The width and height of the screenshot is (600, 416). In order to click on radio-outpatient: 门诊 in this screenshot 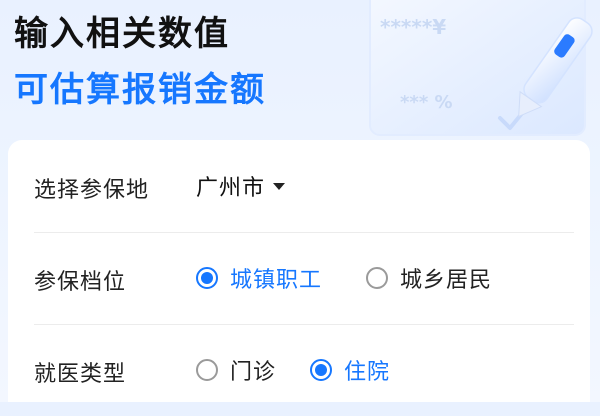, I will do `click(236, 370)`.